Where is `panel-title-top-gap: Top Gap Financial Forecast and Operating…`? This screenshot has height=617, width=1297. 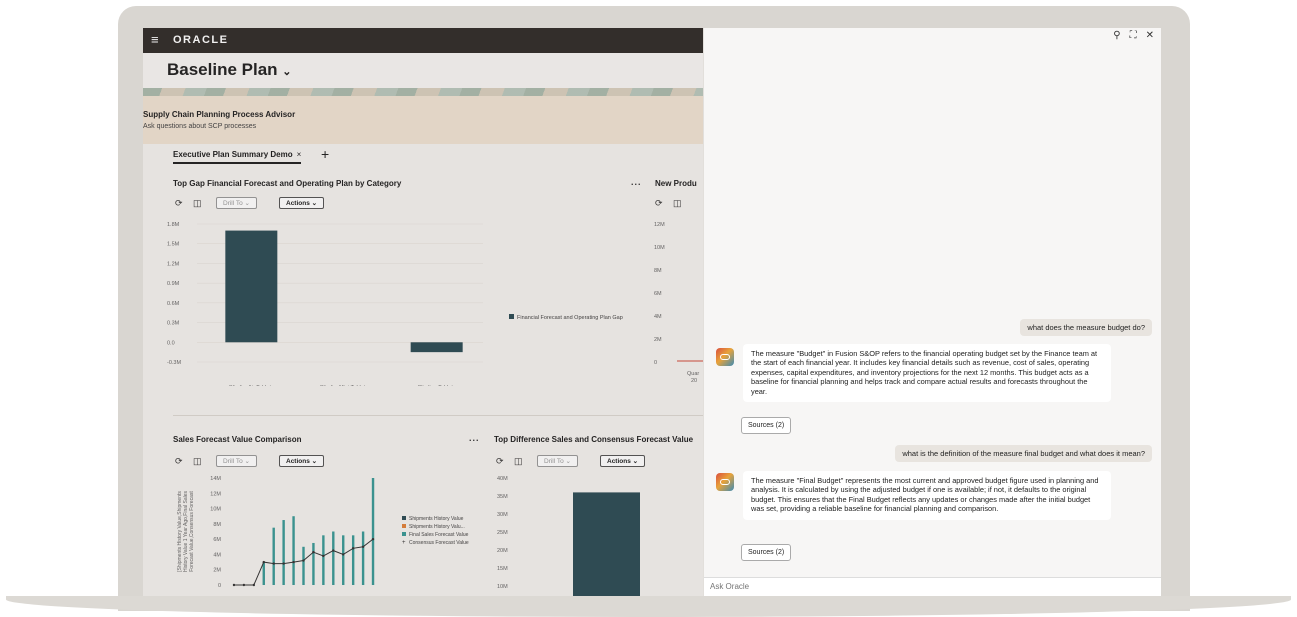 panel-title-top-gap: Top Gap Financial Forecast and Operating… is located at coordinates (287, 183).